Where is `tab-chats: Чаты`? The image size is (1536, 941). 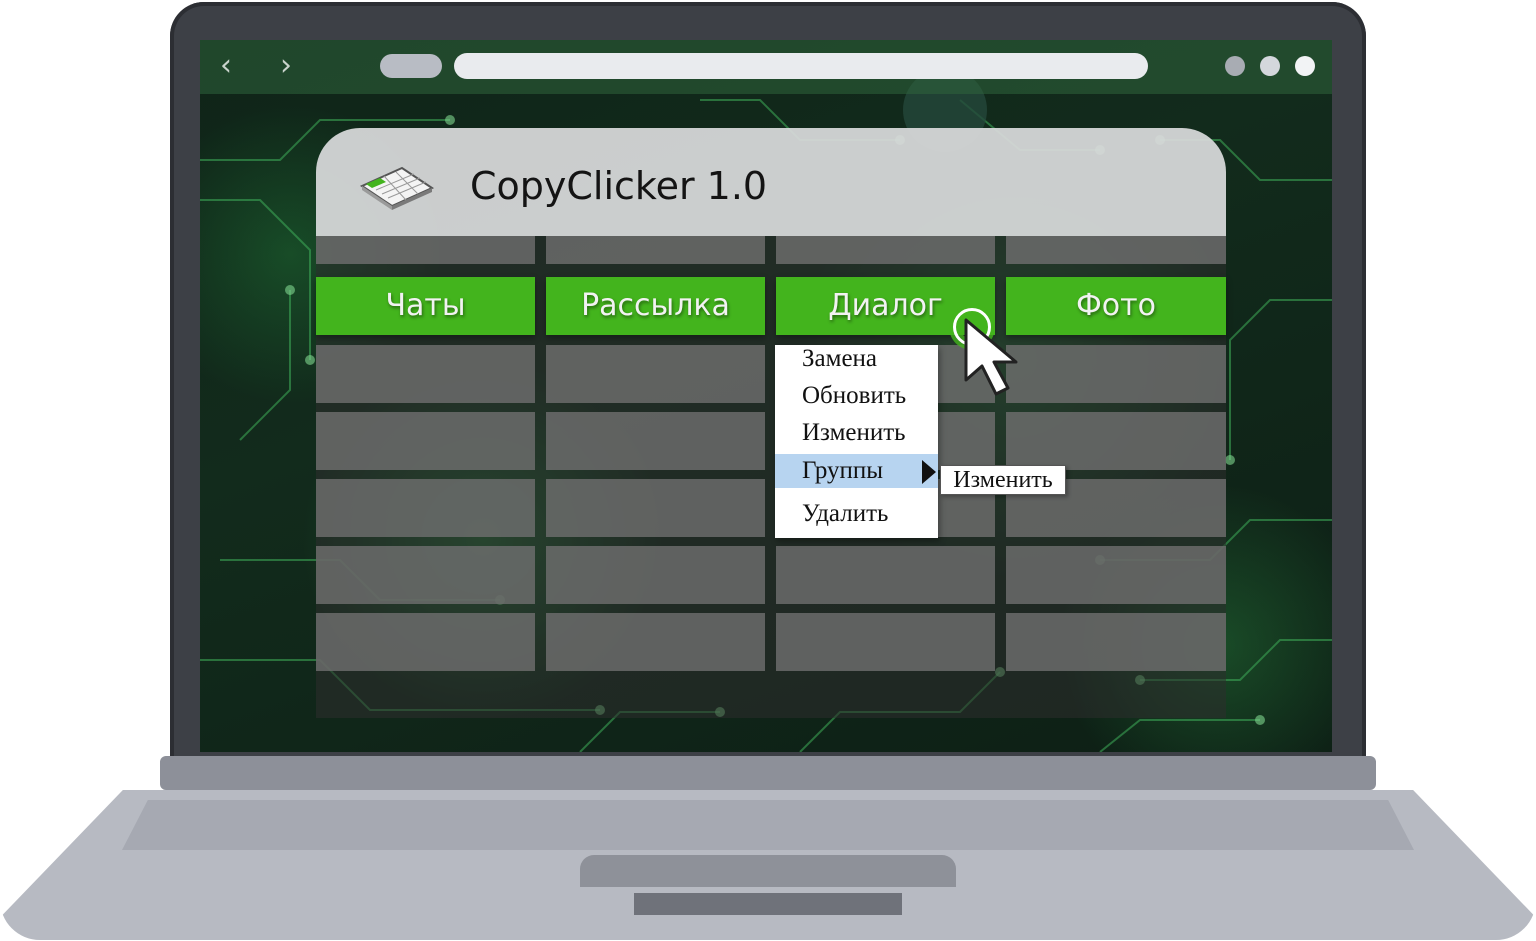 tab-chats: Чаты is located at coordinates (425, 306).